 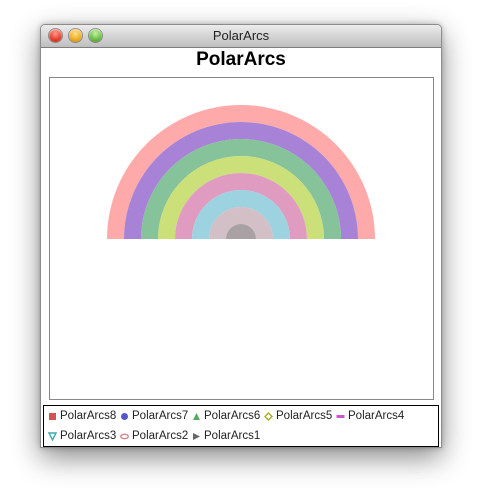 I want to click on legend-label: PolarArcs6, so click(x=232, y=416).